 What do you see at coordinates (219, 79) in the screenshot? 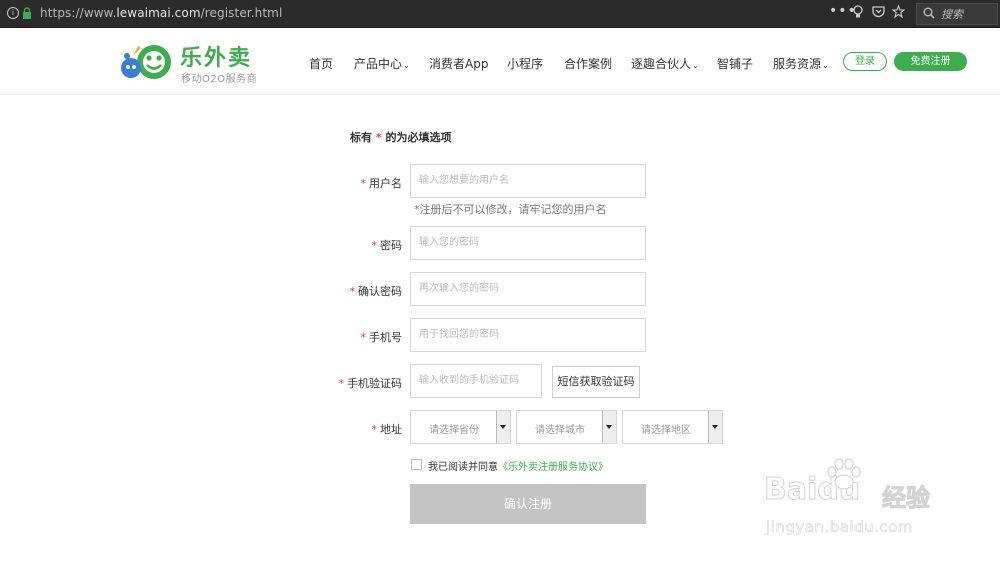
I see `logo-tagline: 移动O2O服务商` at bounding box center [219, 79].